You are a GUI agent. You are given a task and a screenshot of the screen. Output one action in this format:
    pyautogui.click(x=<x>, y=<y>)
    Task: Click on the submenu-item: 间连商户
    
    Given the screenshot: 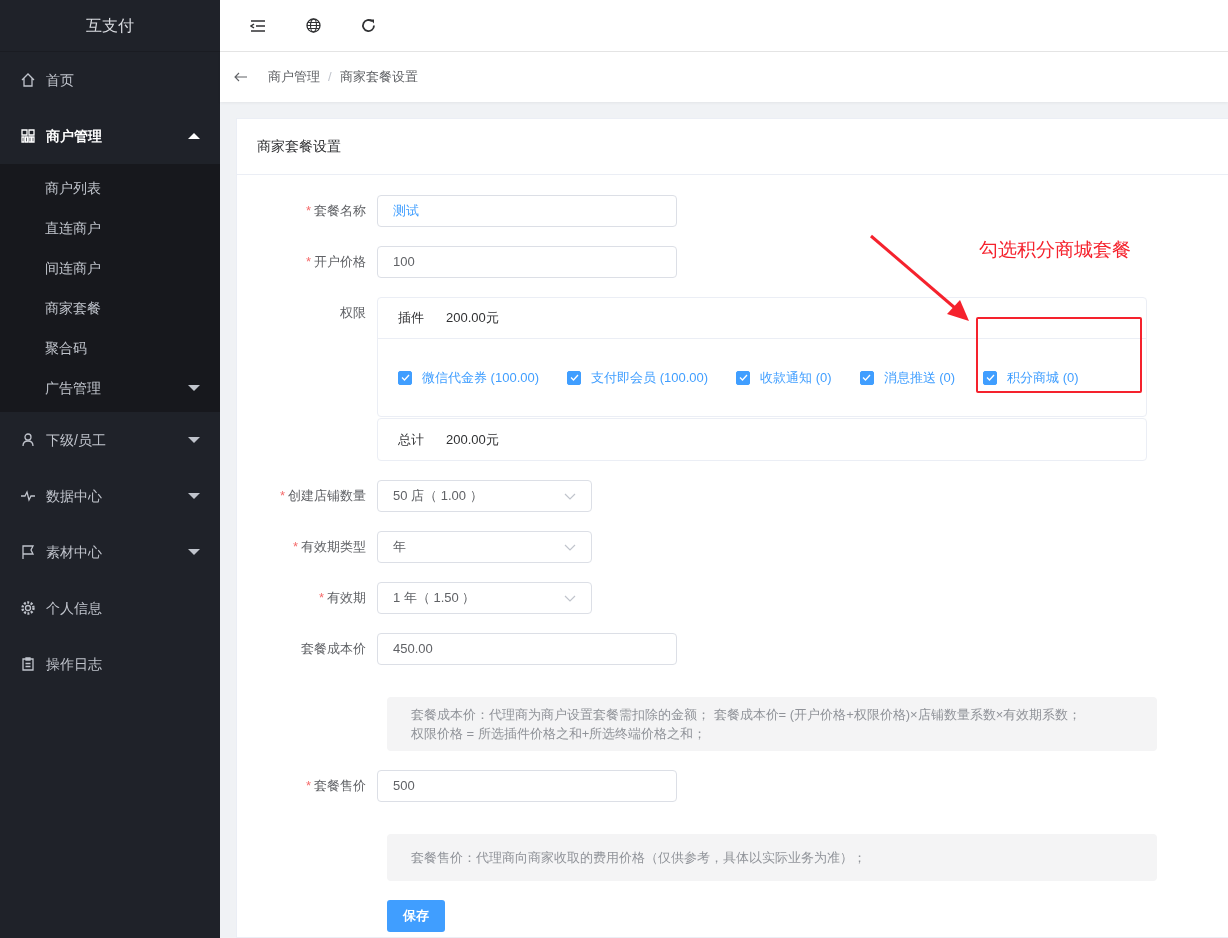 What is the action you would take?
    pyautogui.click(x=110, y=268)
    